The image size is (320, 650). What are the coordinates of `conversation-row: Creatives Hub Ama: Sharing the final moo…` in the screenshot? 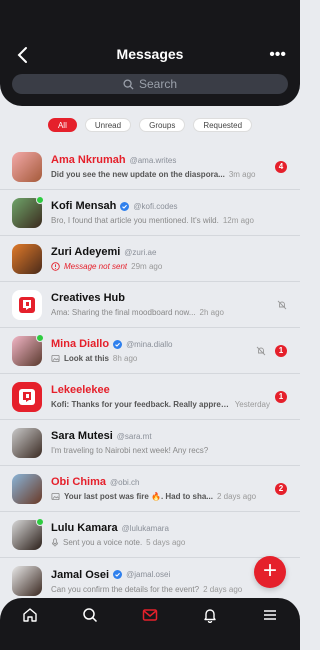 It's located at (150, 305).